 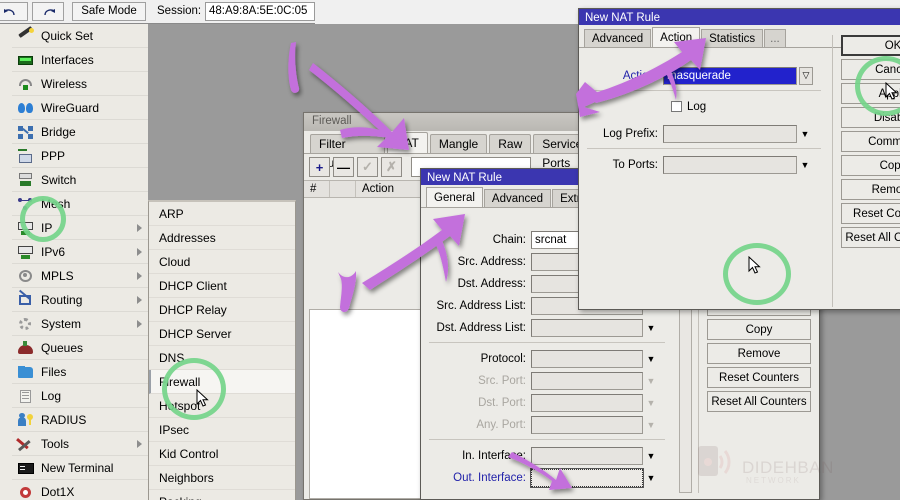 What do you see at coordinates (14, 11) in the screenshot?
I see `undo-button` at bounding box center [14, 11].